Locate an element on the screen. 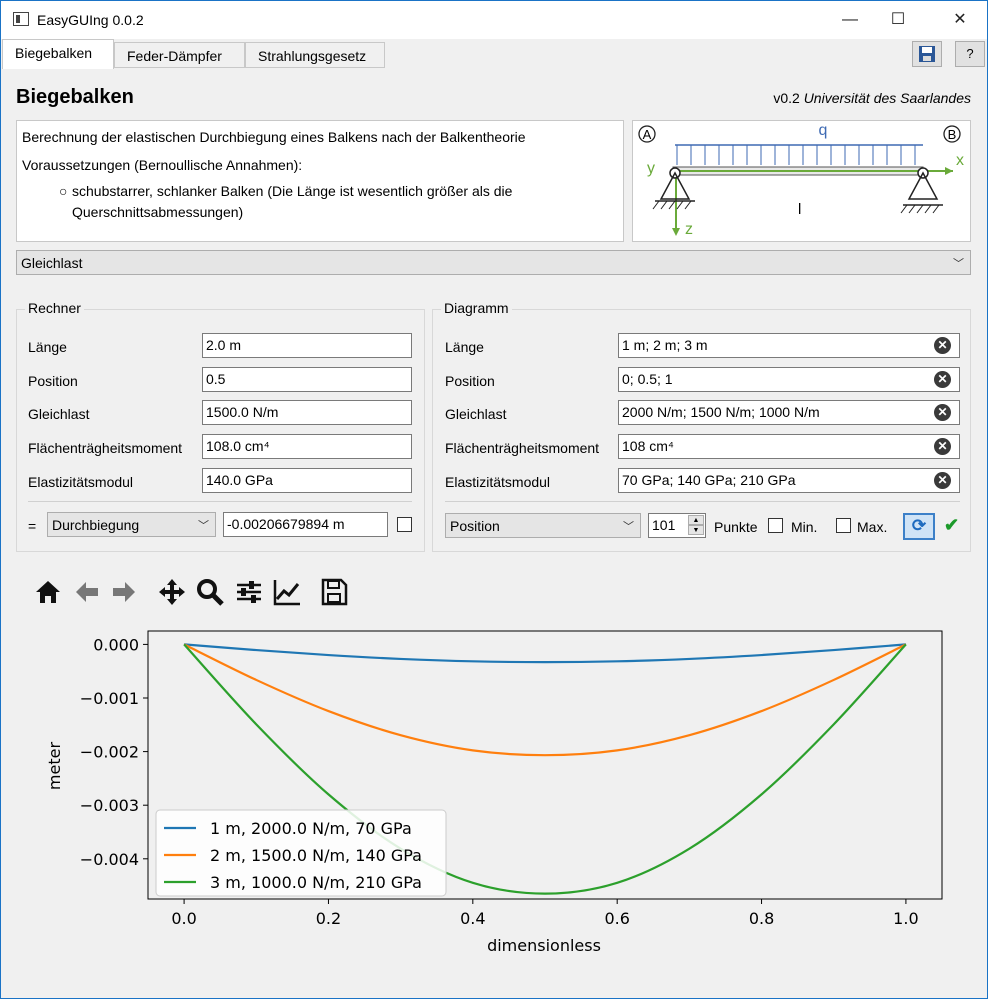 The width and height of the screenshot is (988, 999). rechner-label-elastizitaetsmodul: Elastizitätsmodul is located at coordinates (81, 482).